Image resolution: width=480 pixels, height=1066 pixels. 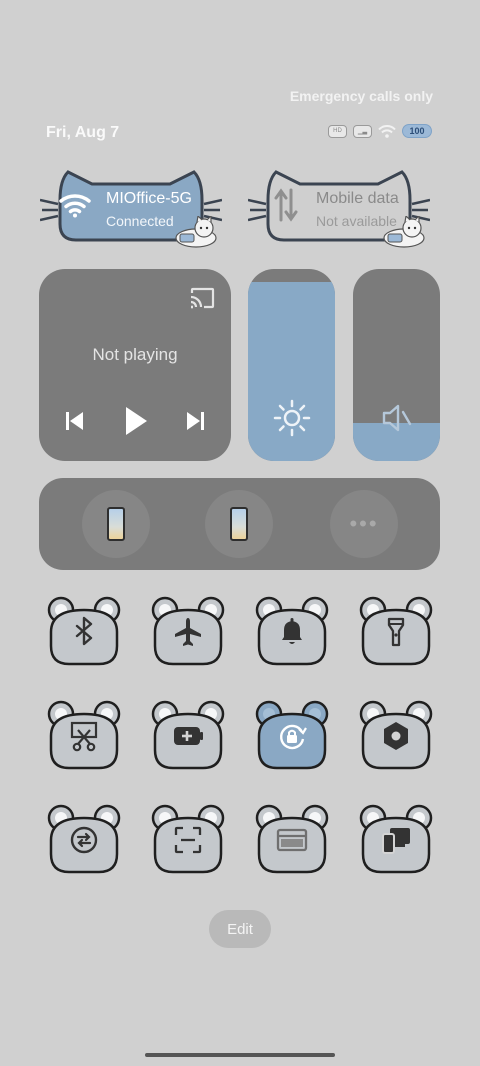 I want to click on toggle-ring, so click(x=292, y=634).